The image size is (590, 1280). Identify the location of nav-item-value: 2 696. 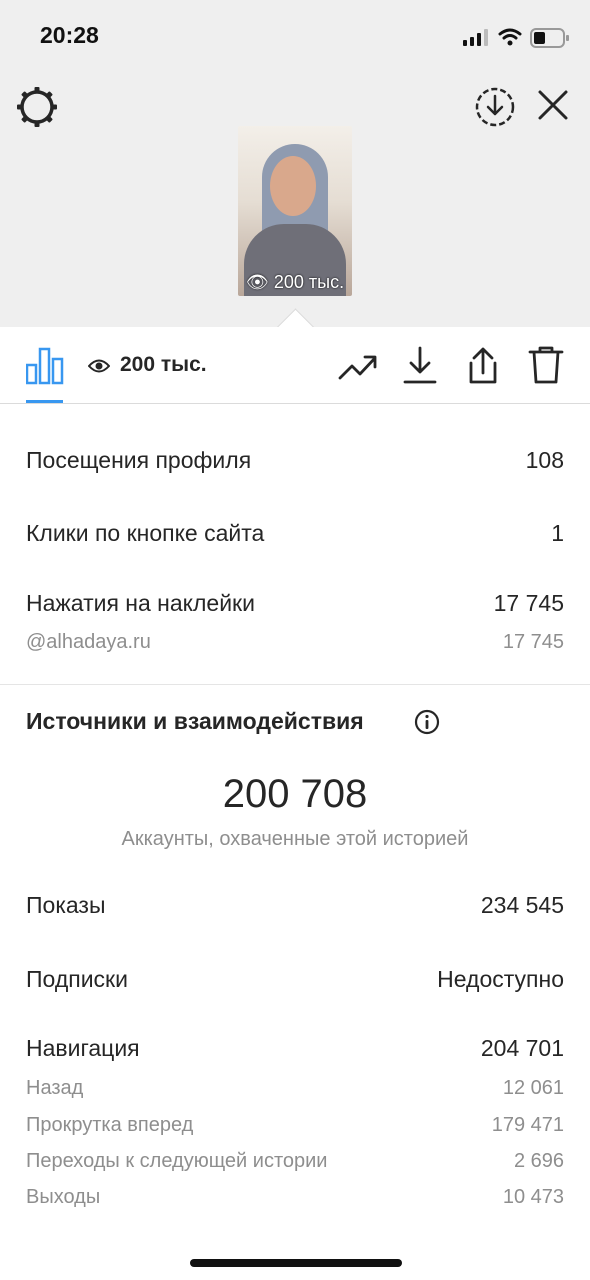
(538, 1161).